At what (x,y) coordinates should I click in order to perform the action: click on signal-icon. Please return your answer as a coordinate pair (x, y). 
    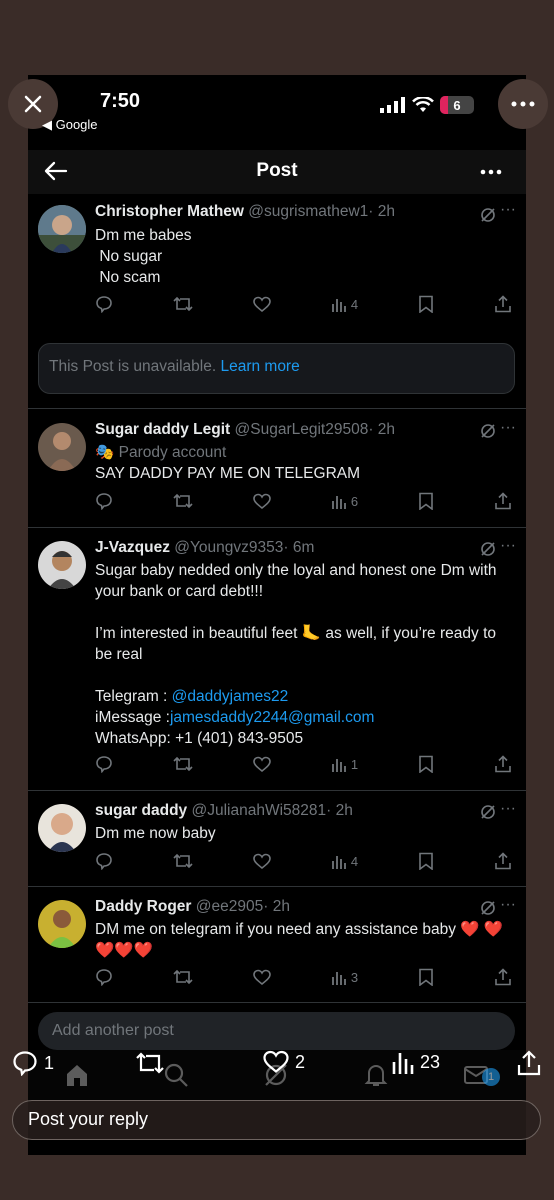
    Looking at the image, I should click on (392, 105).